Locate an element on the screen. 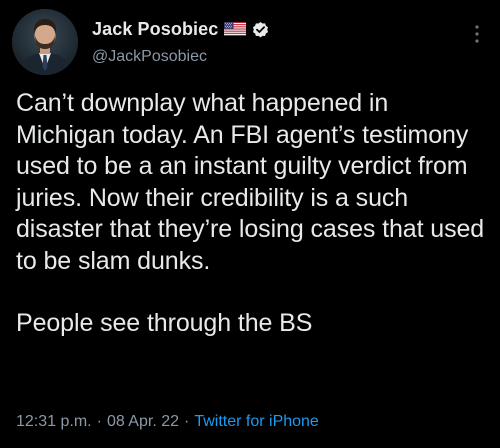  author-name-row: Jack Posobiec is located at coordinates (181, 29).